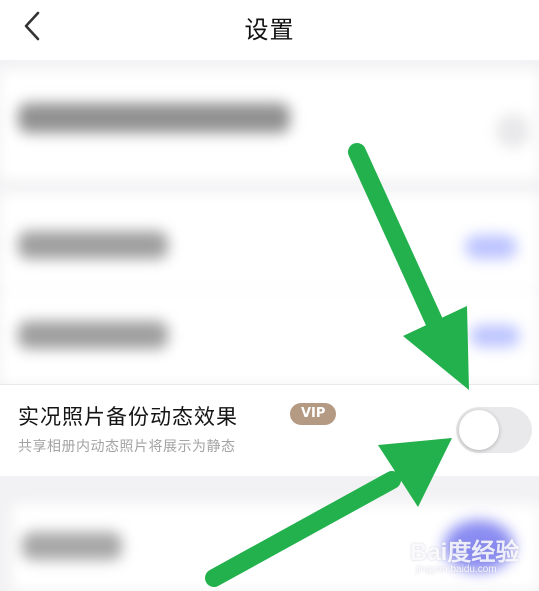  I want to click on page-title: 设置, so click(269, 30).